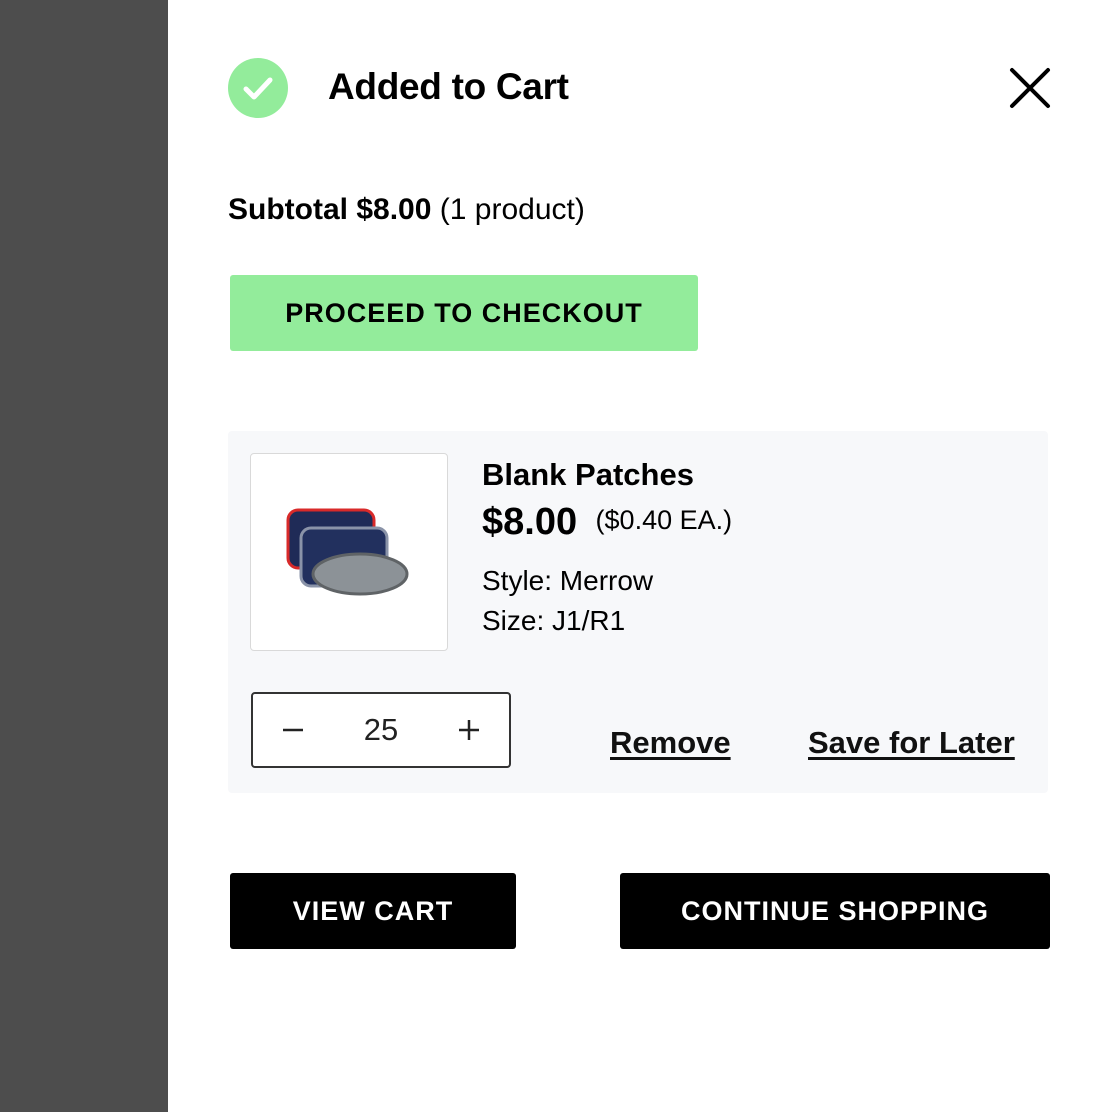  Describe the element at coordinates (448, 86) in the screenshot. I see `drawer-title: Added to Cart` at that location.